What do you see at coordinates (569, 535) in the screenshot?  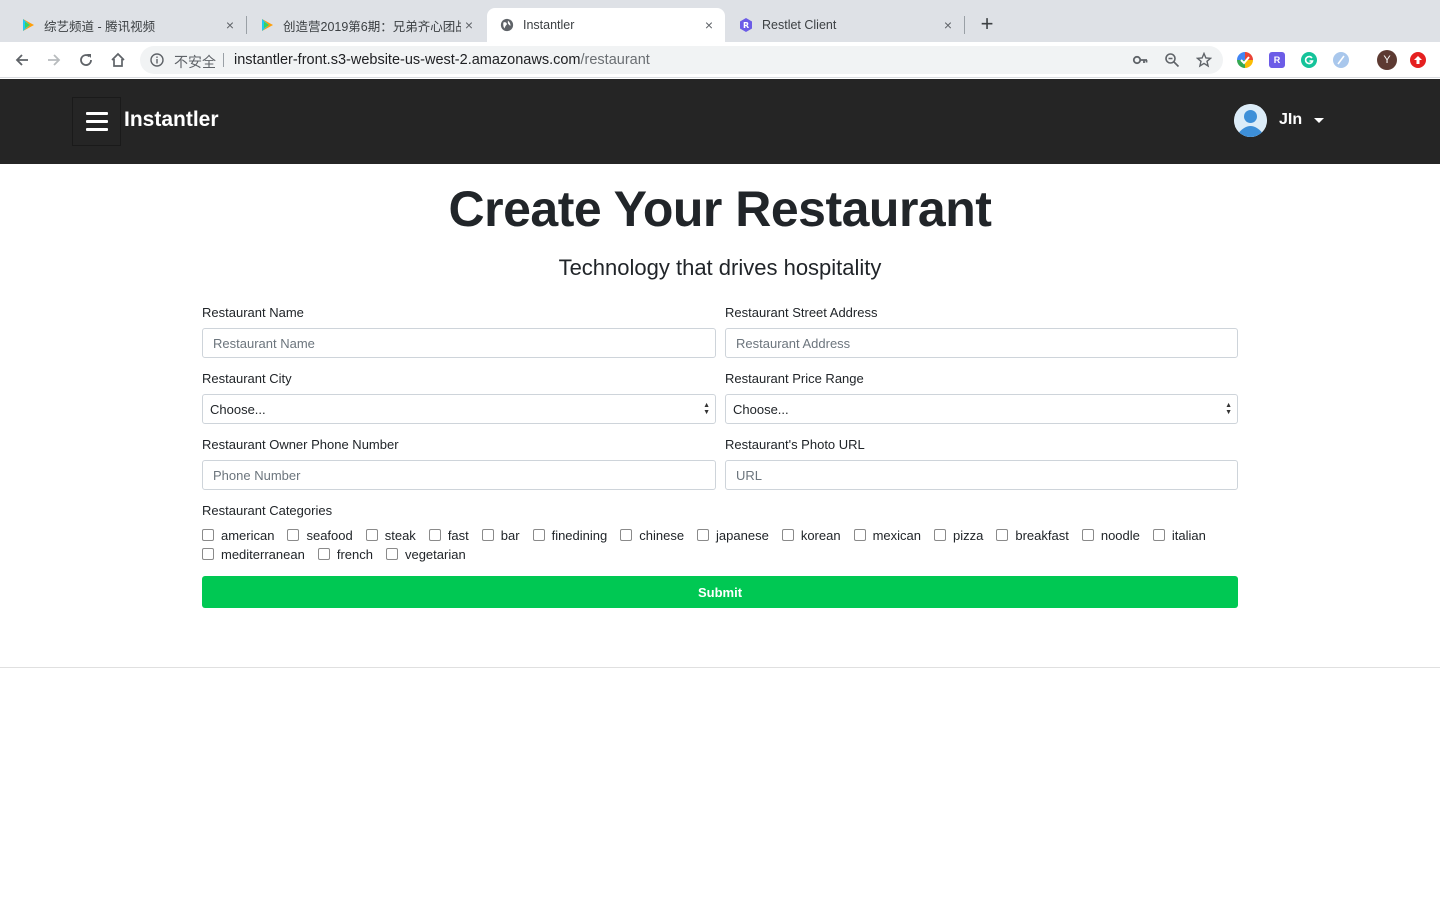 I see `category-checkbox-finedining: finedining` at bounding box center [569, 535].